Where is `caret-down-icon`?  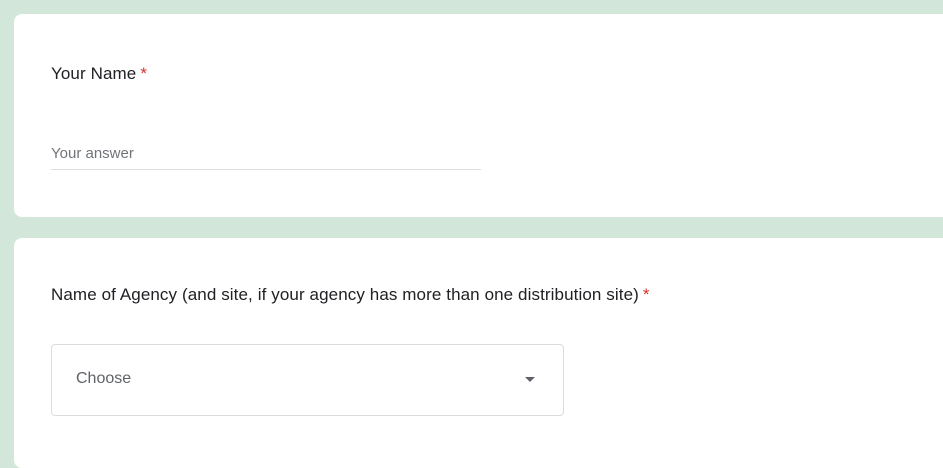 caret-down-icon is located at coordinates (530, 379).